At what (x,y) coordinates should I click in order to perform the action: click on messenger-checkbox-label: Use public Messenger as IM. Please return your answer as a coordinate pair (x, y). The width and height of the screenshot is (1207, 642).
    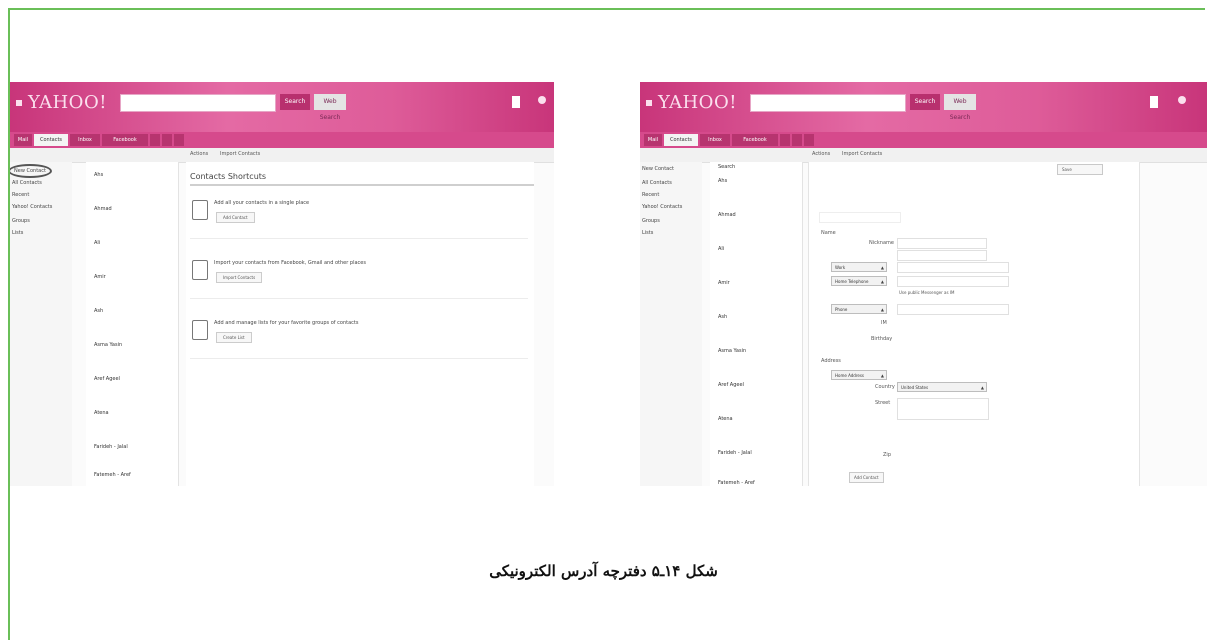
    Looking at the image, I should click on (926, 292).